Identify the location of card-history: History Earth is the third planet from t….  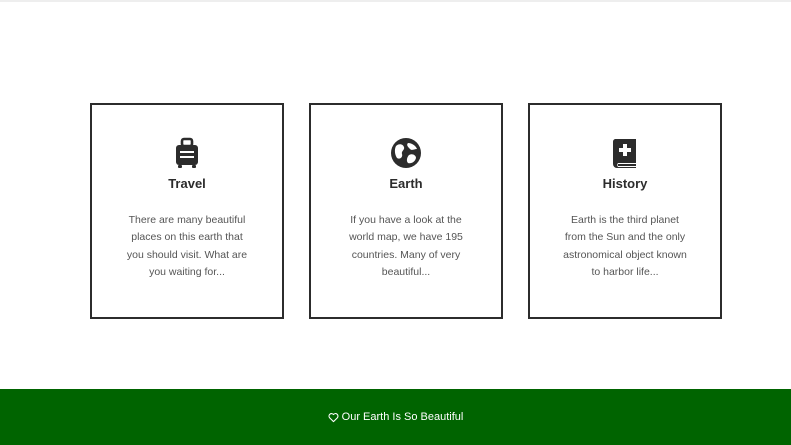
(625, 211).